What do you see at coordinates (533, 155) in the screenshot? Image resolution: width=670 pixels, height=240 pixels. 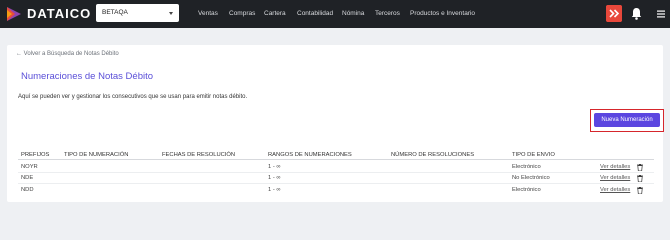 I see `column-header-tipo-envio: TIPO DE ENVIO` at bounding box center [533, 155].